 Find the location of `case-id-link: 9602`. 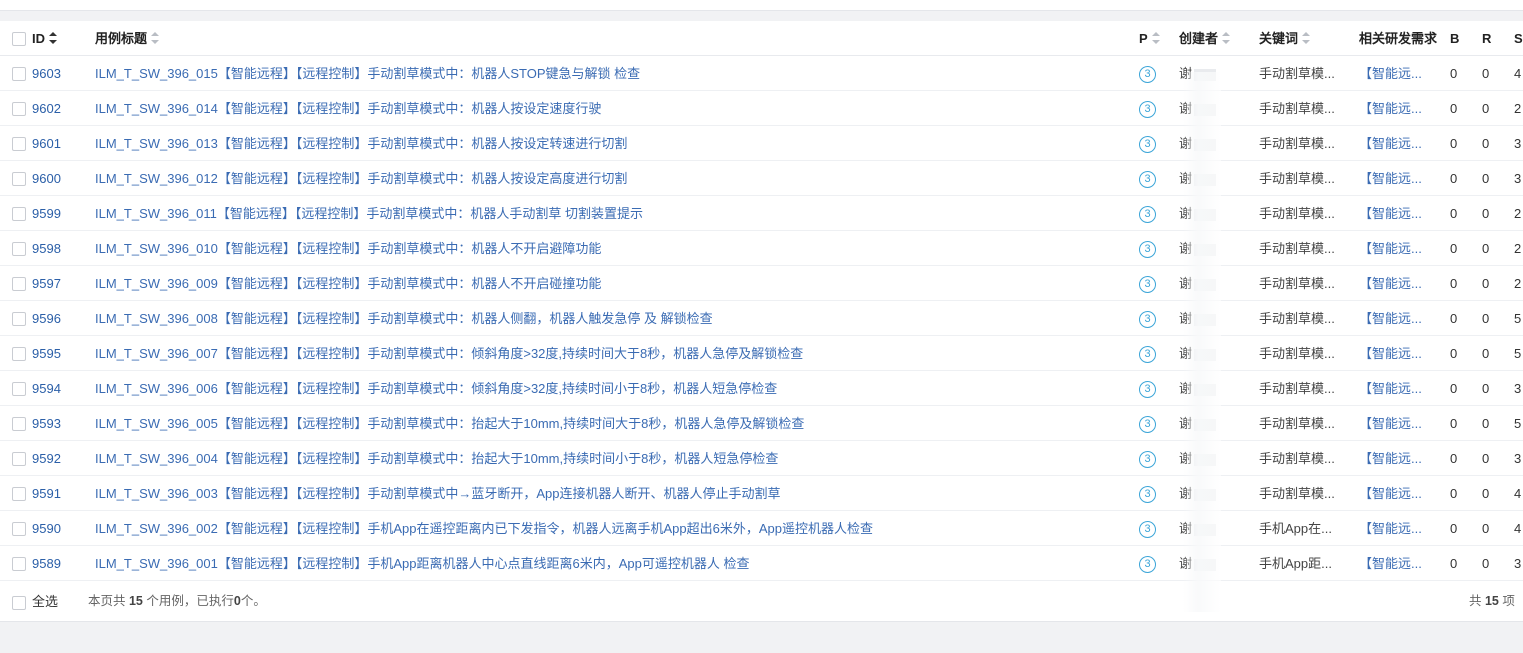

case-id-link: 9602 is located at coordinates (46, 108).